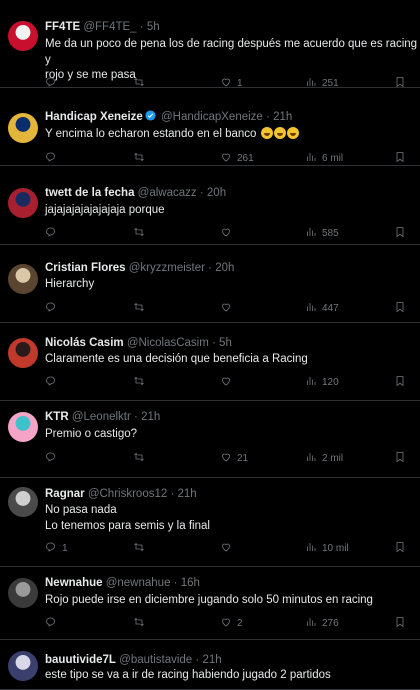 The height and width of the screenshot is (690, 420). I want to click on handle: @FF4TE_, so click(109, 27).